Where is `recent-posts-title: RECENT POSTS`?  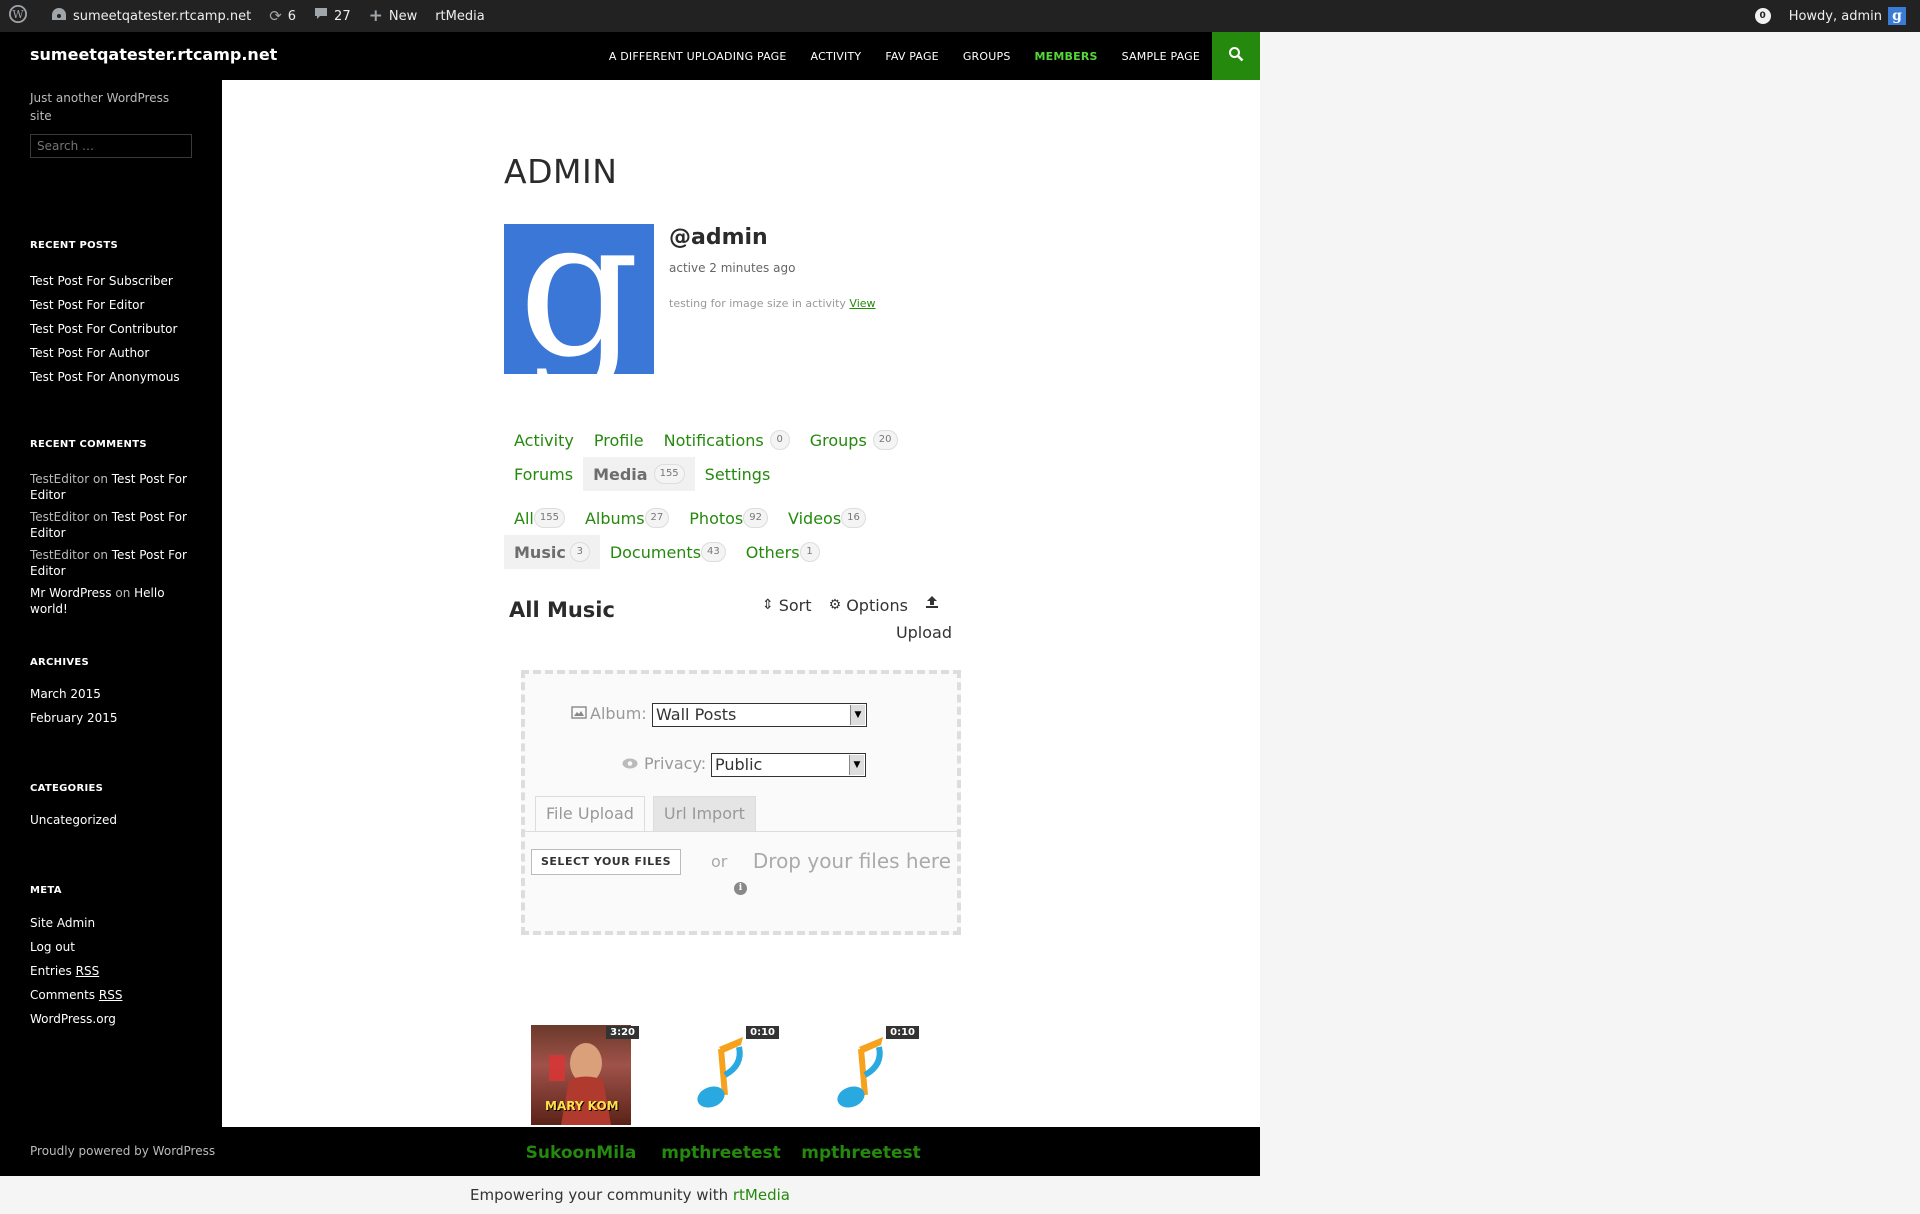 recent-posts-title: RECENT POSTS is located at coordinates (74, 245).